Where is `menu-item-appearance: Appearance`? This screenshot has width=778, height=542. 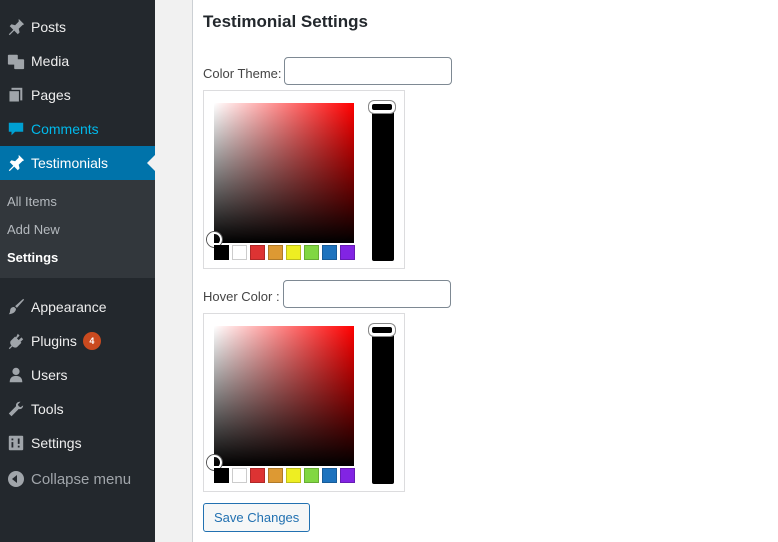 menu-item-appearance: Appearance is located at coordinates (77, 307).